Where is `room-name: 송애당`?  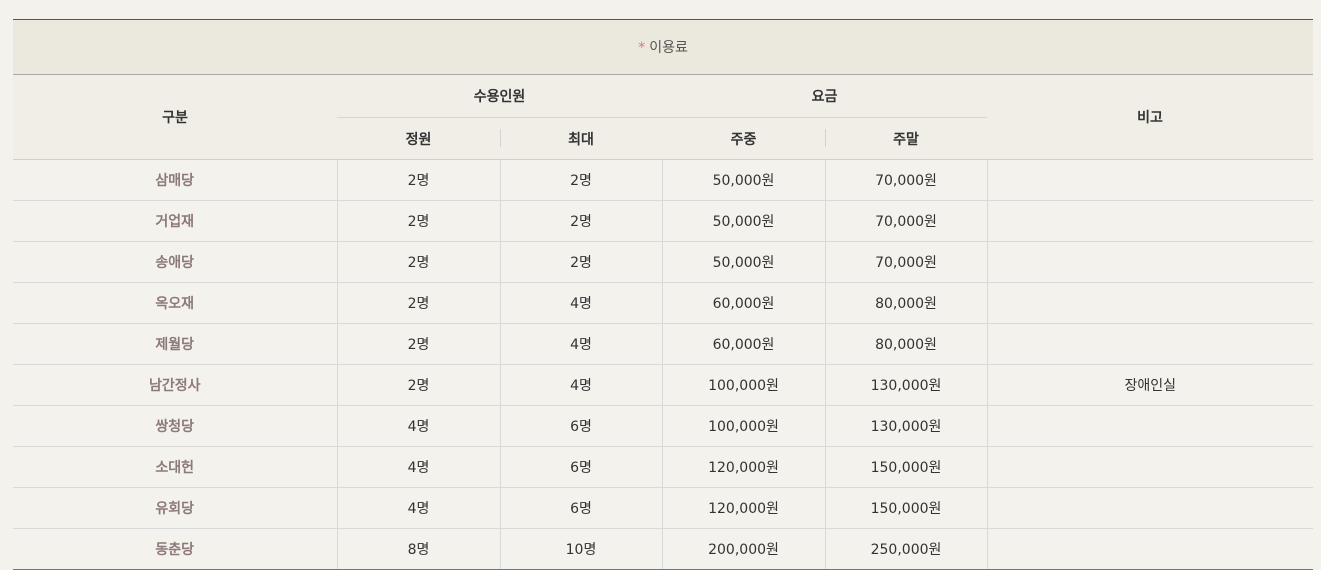
room-name: 송애당 is located at coordinates (175, 262).